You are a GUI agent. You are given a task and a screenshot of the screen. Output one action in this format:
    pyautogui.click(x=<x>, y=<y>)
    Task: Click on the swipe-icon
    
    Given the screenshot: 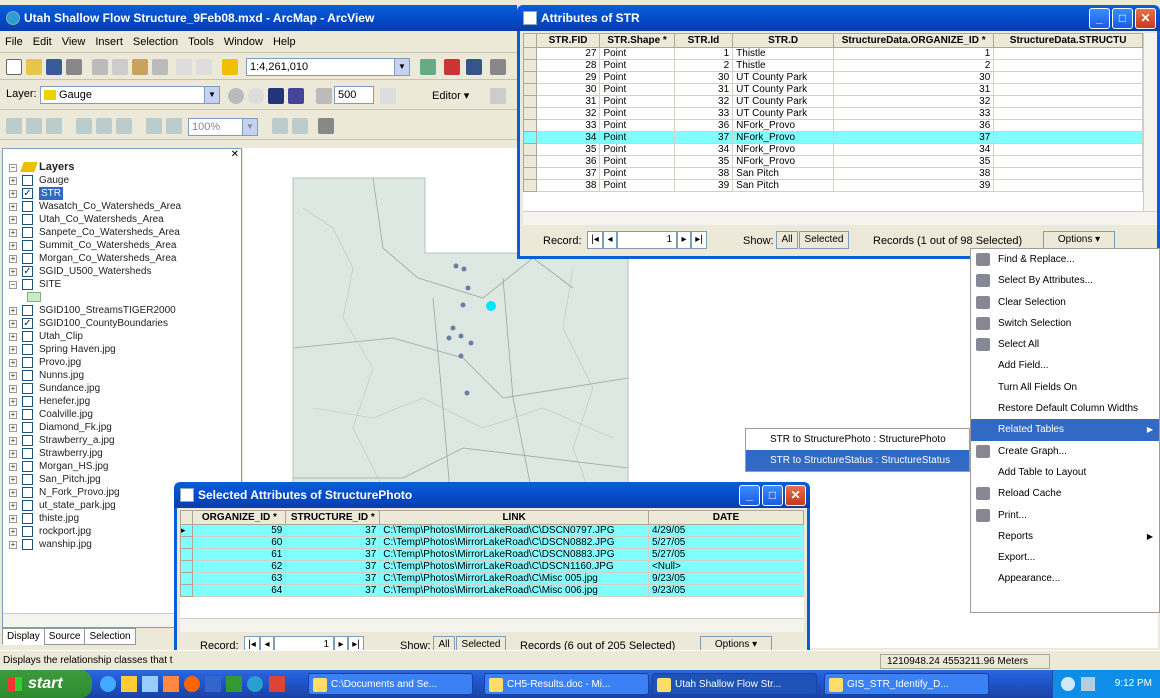 What is the action you would take?
    pyautogui.click(x=296, y=96)
    